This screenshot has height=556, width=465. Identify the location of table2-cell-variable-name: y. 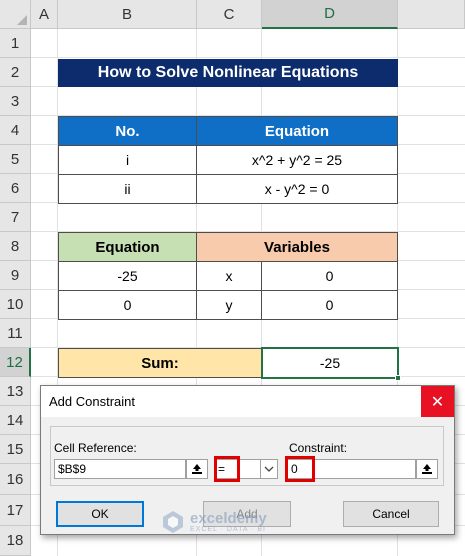
(229, 305).